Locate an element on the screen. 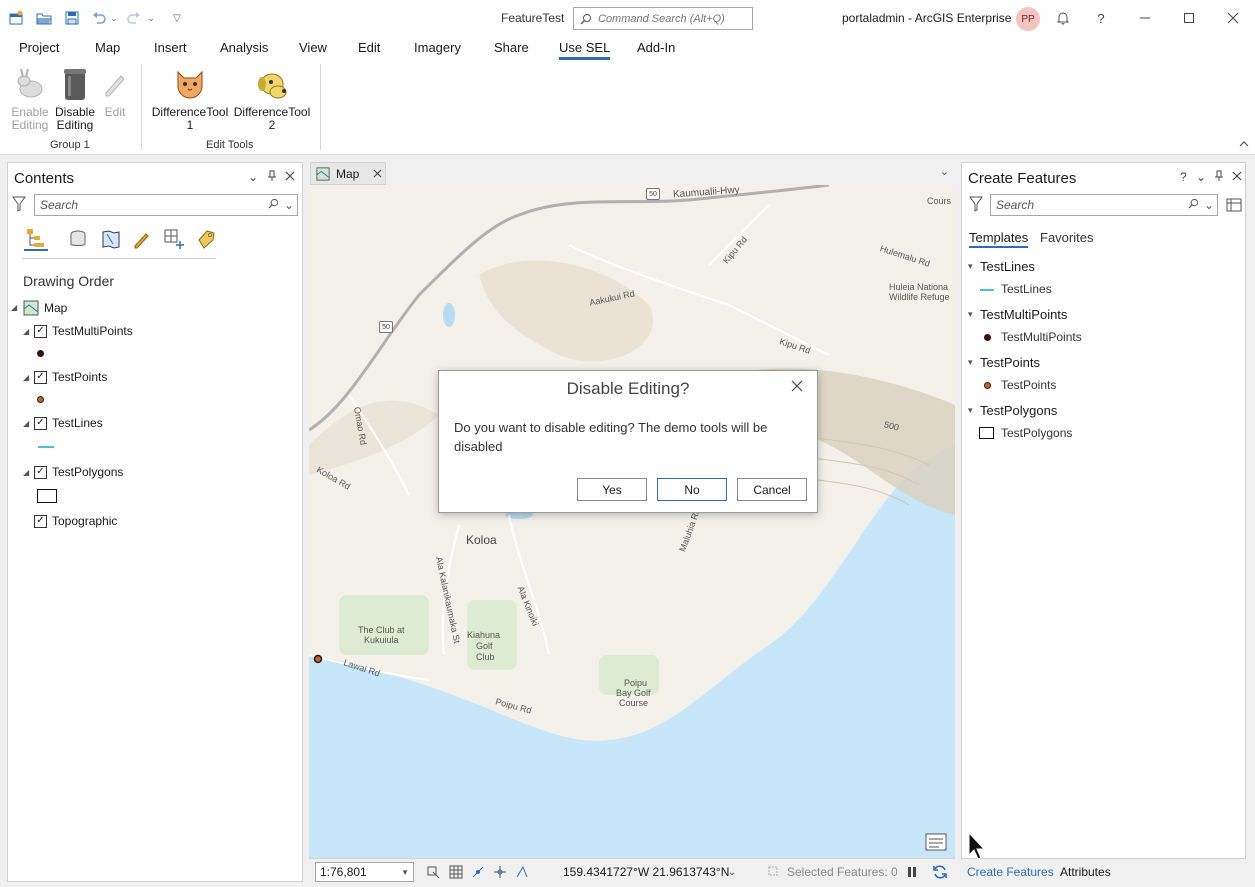  tab-view: View is located at coordinates (313, 47).